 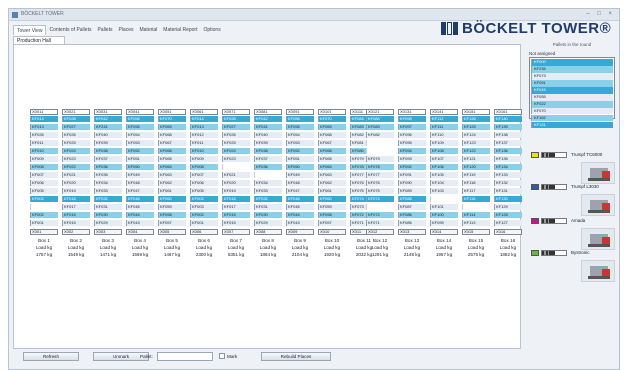 I want to click on pallet-slot: KF009, so click(x=204, y=159).